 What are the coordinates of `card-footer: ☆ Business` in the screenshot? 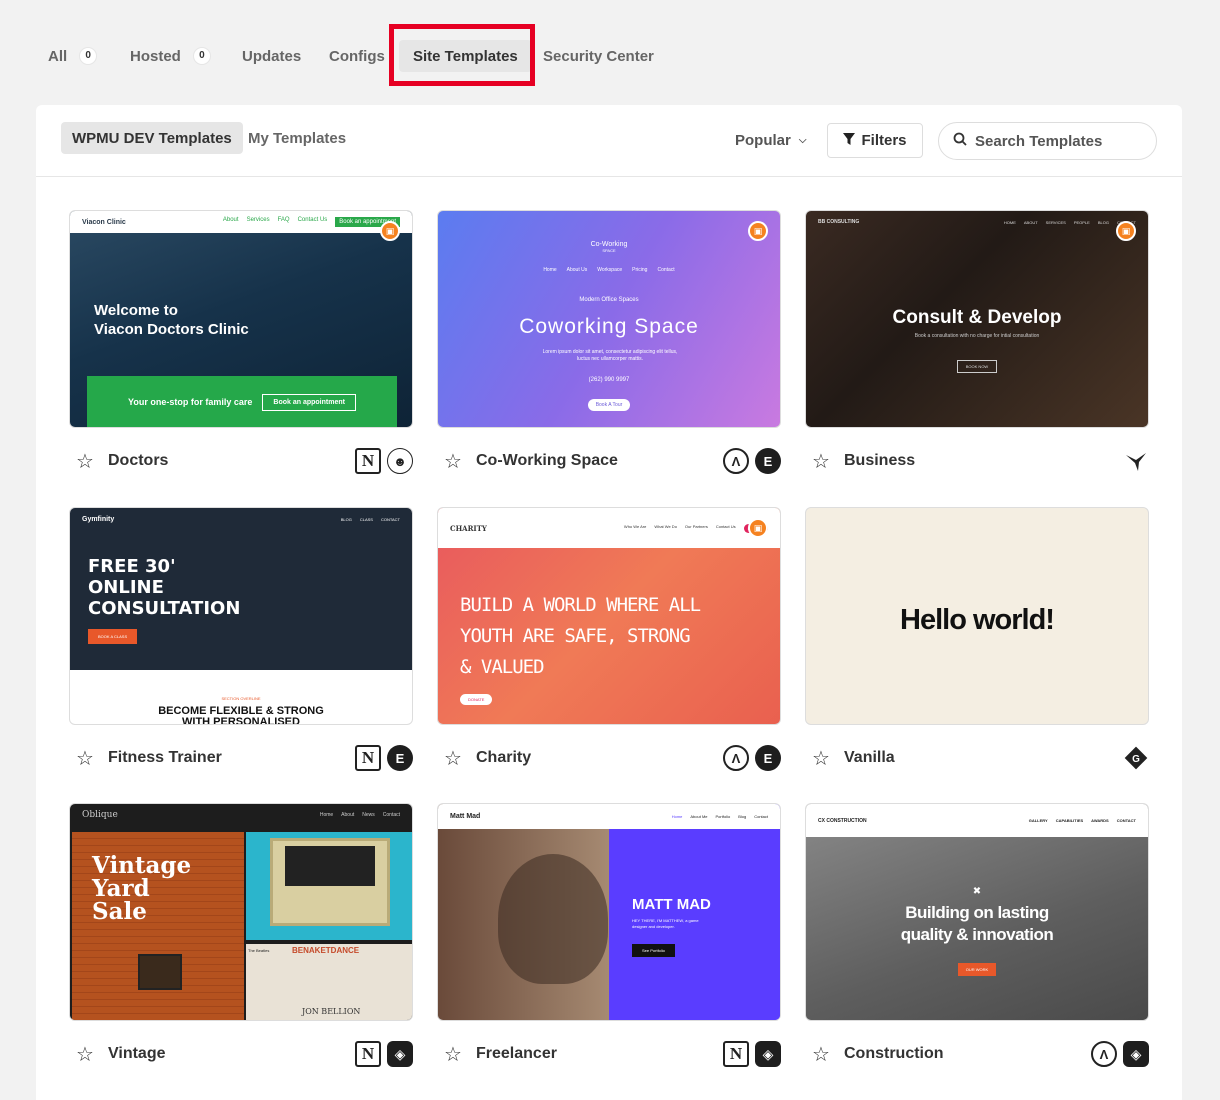 It's located at (977, 461).